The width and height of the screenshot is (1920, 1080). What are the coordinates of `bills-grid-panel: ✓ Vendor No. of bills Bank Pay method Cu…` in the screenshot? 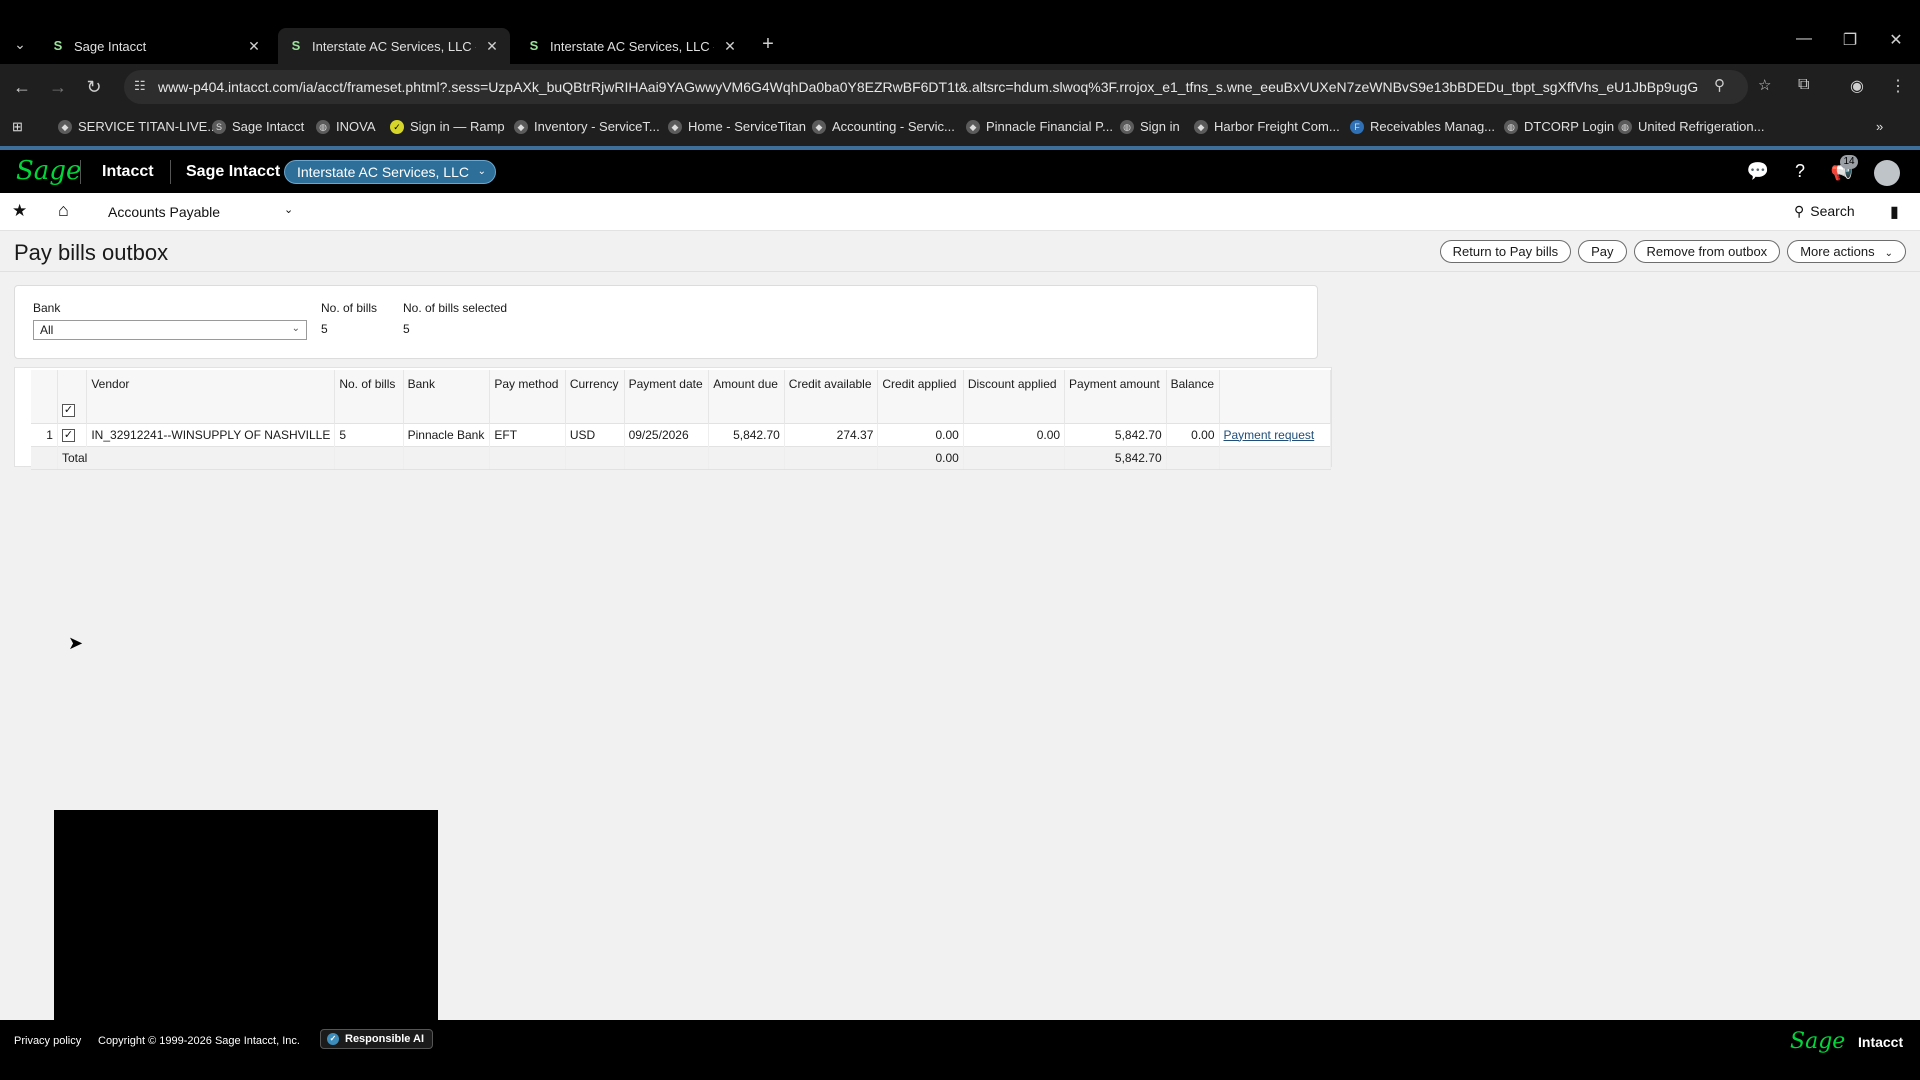 It's located at (673, 418).